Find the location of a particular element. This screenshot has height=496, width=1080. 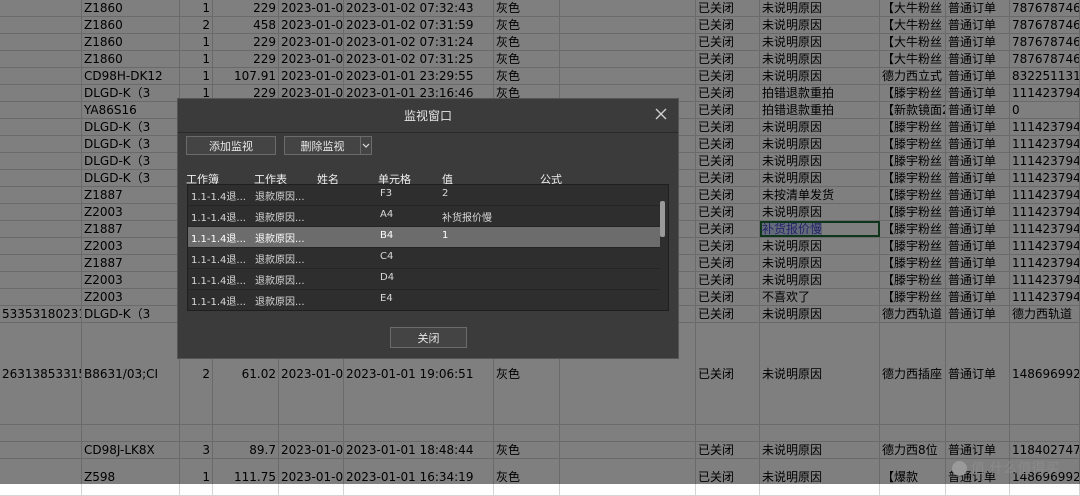

watch-list-item: 1.1-1.4退... 退款原因... F3 2 is located at coordinates (424, 195).